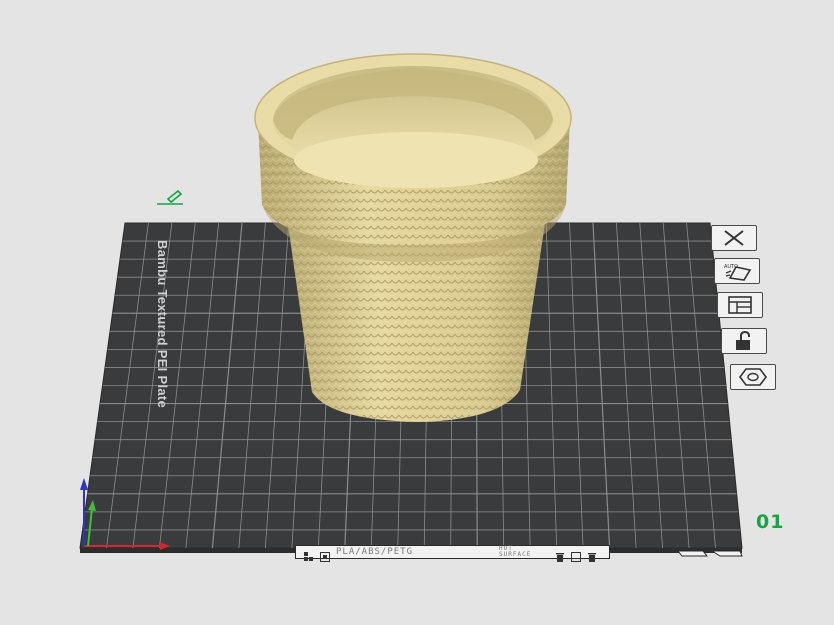 The image size is (834, 625). I want to click on plate-settings-button, so click(740, 305).